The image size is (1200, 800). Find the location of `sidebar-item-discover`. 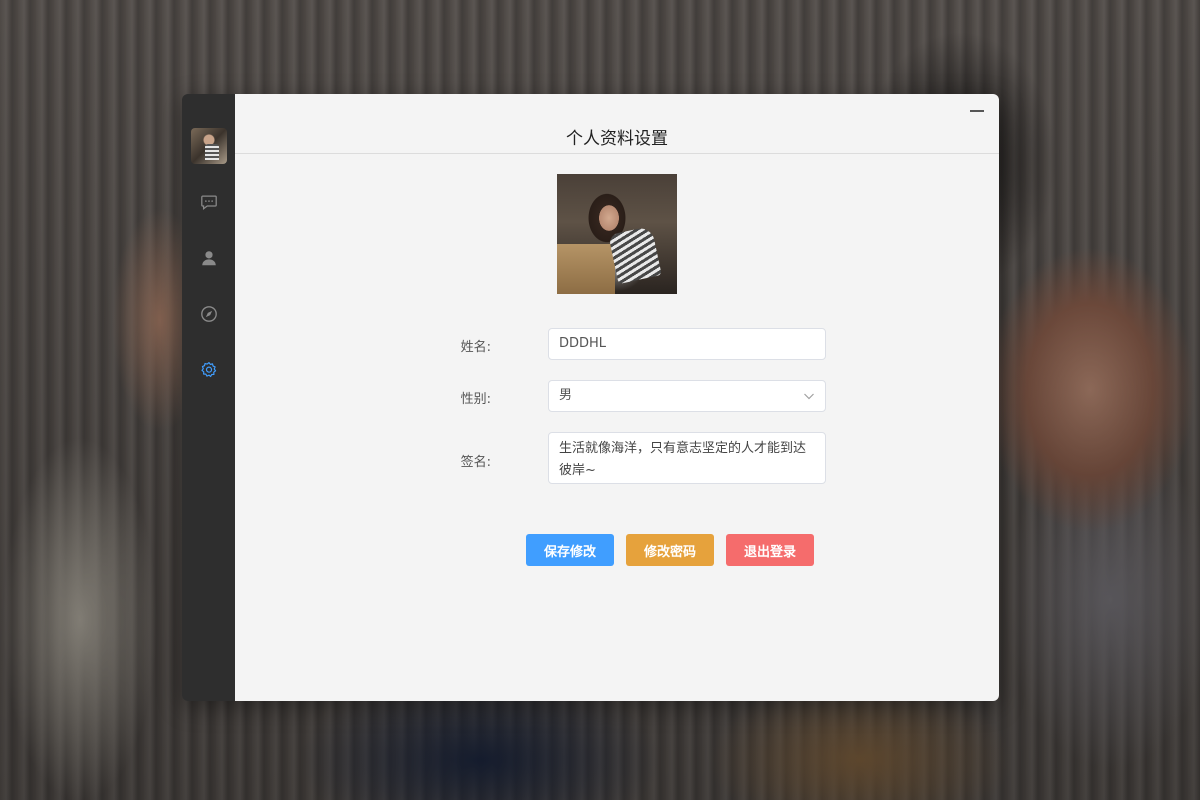

sidebar-item-discover is located at coordinates (208, 314).